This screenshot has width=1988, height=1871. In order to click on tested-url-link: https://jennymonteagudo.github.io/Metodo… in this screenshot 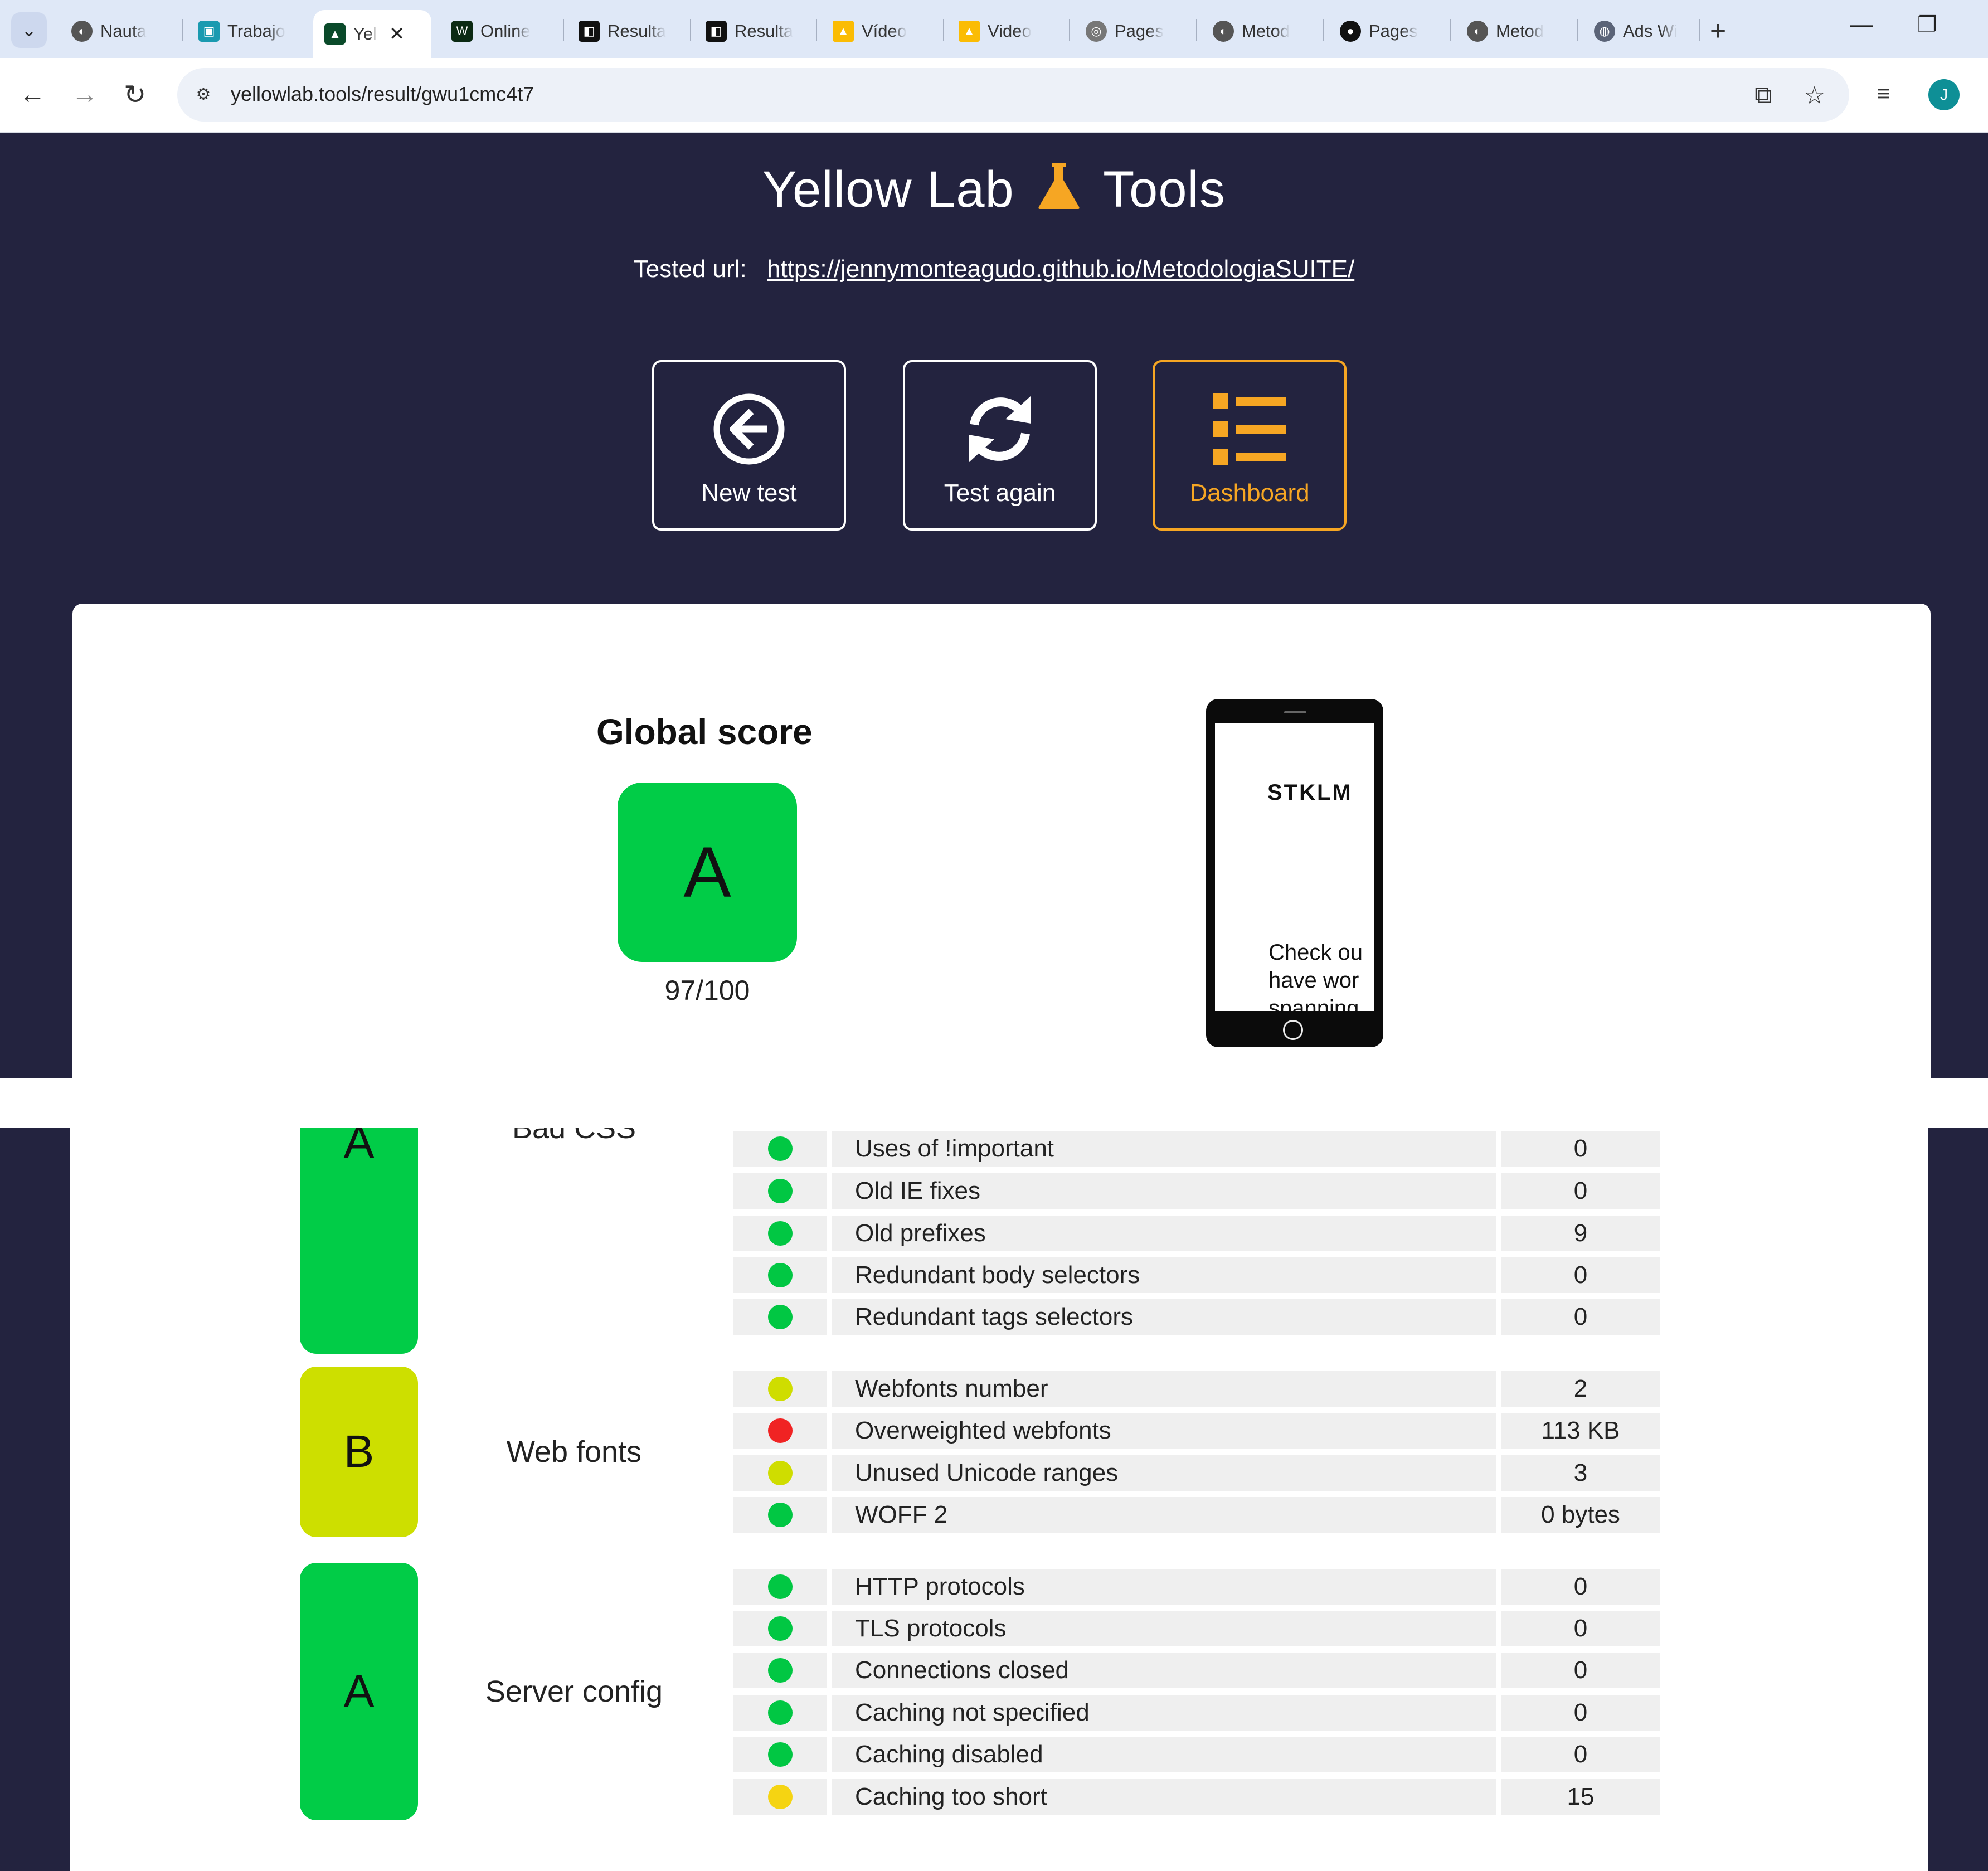, I will do `click(1060, 269)`.